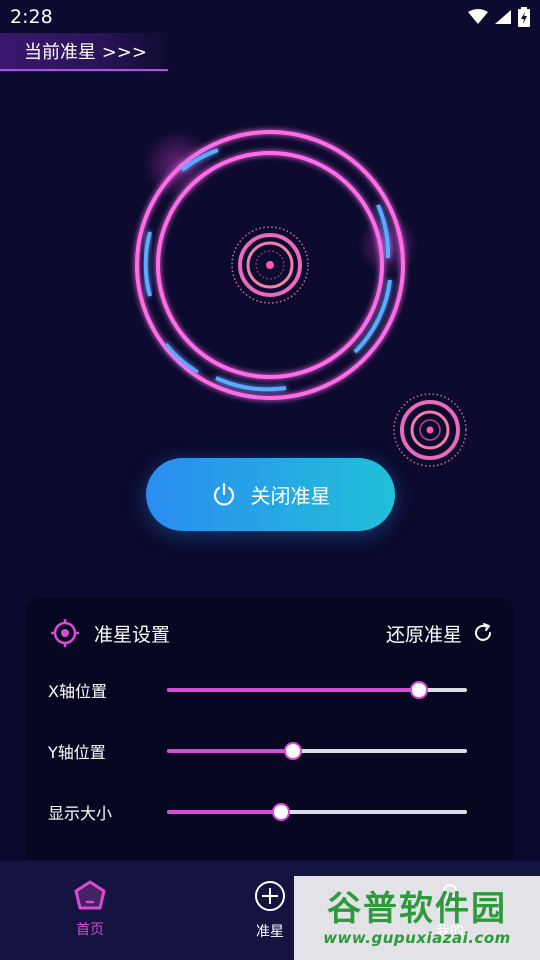 This screenshot has height=960, width=540. What do you see at coordinates (223, 494) in the screenshot?
I see `power-icon` at bounding box center [223, 494].